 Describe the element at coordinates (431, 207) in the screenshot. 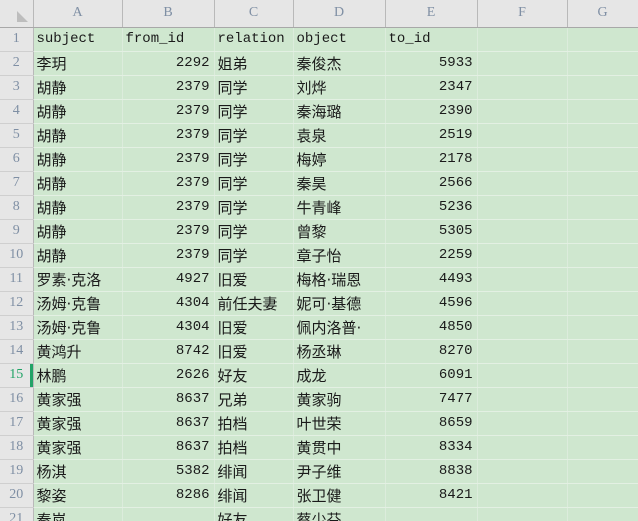

I see `cell-e8: 5236` at that location.